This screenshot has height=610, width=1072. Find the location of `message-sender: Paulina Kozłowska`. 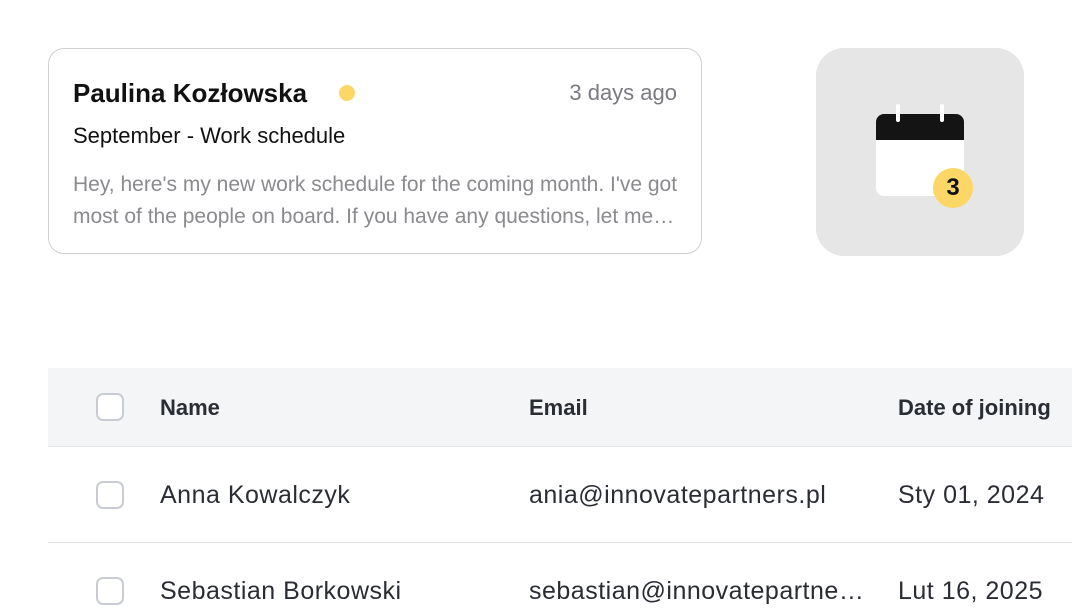

message-sender: Paulina Kozłowska is located at coordinates (190, 93).